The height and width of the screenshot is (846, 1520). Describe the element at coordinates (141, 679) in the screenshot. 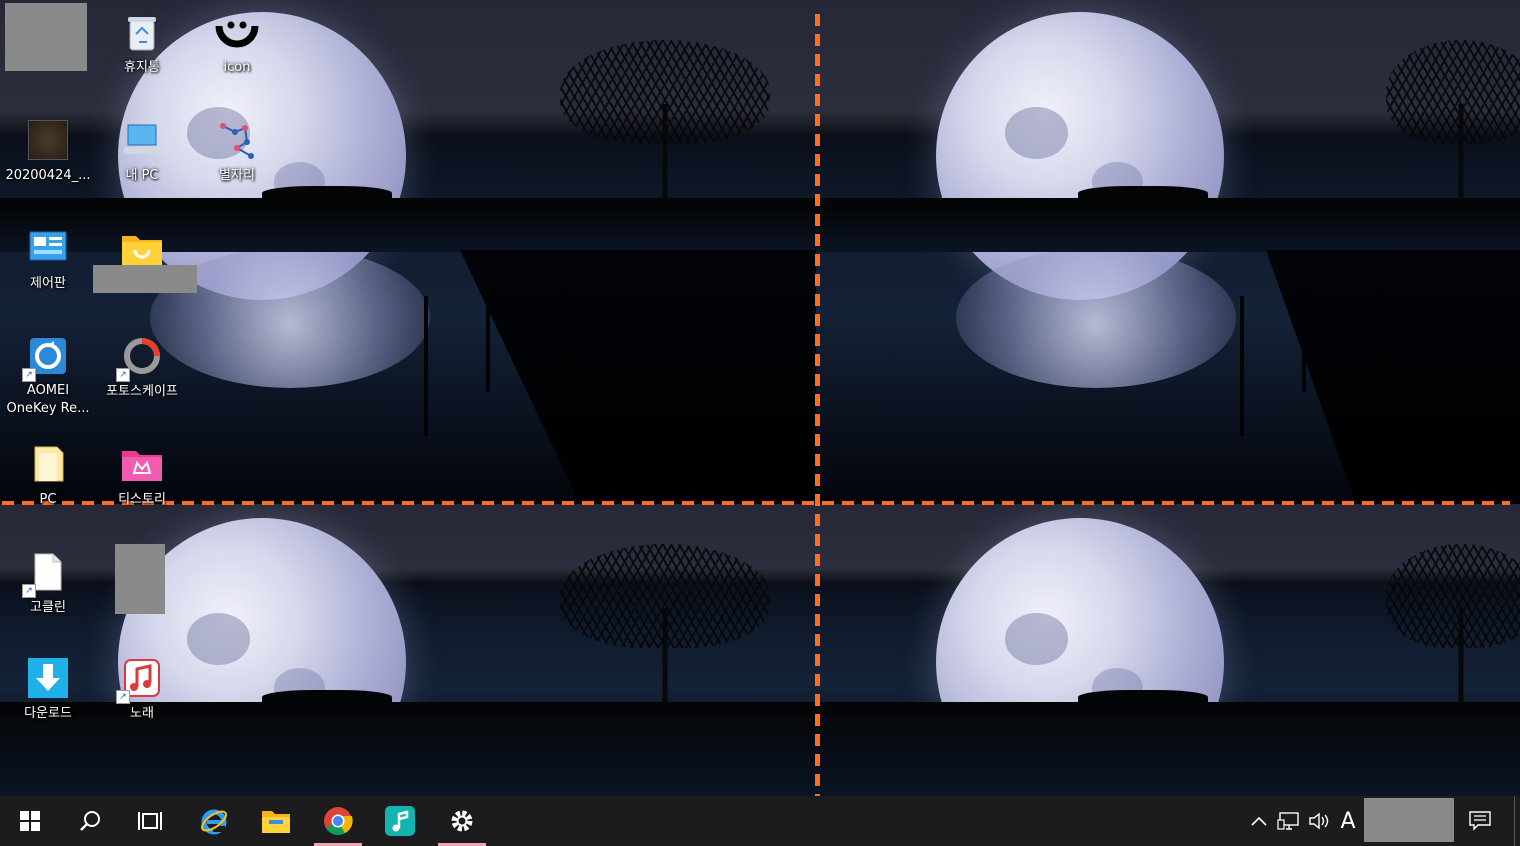

I see `music-glyph: ↗` at that location.